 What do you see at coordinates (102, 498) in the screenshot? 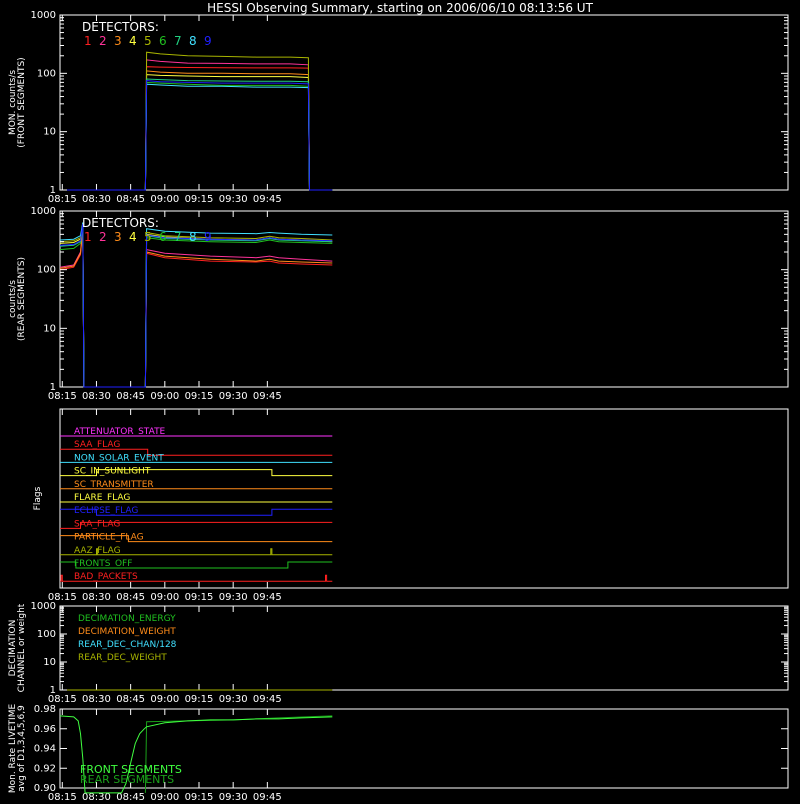
I see `flag-label: FLARE_FLAG` at bounding box center [102, 498].